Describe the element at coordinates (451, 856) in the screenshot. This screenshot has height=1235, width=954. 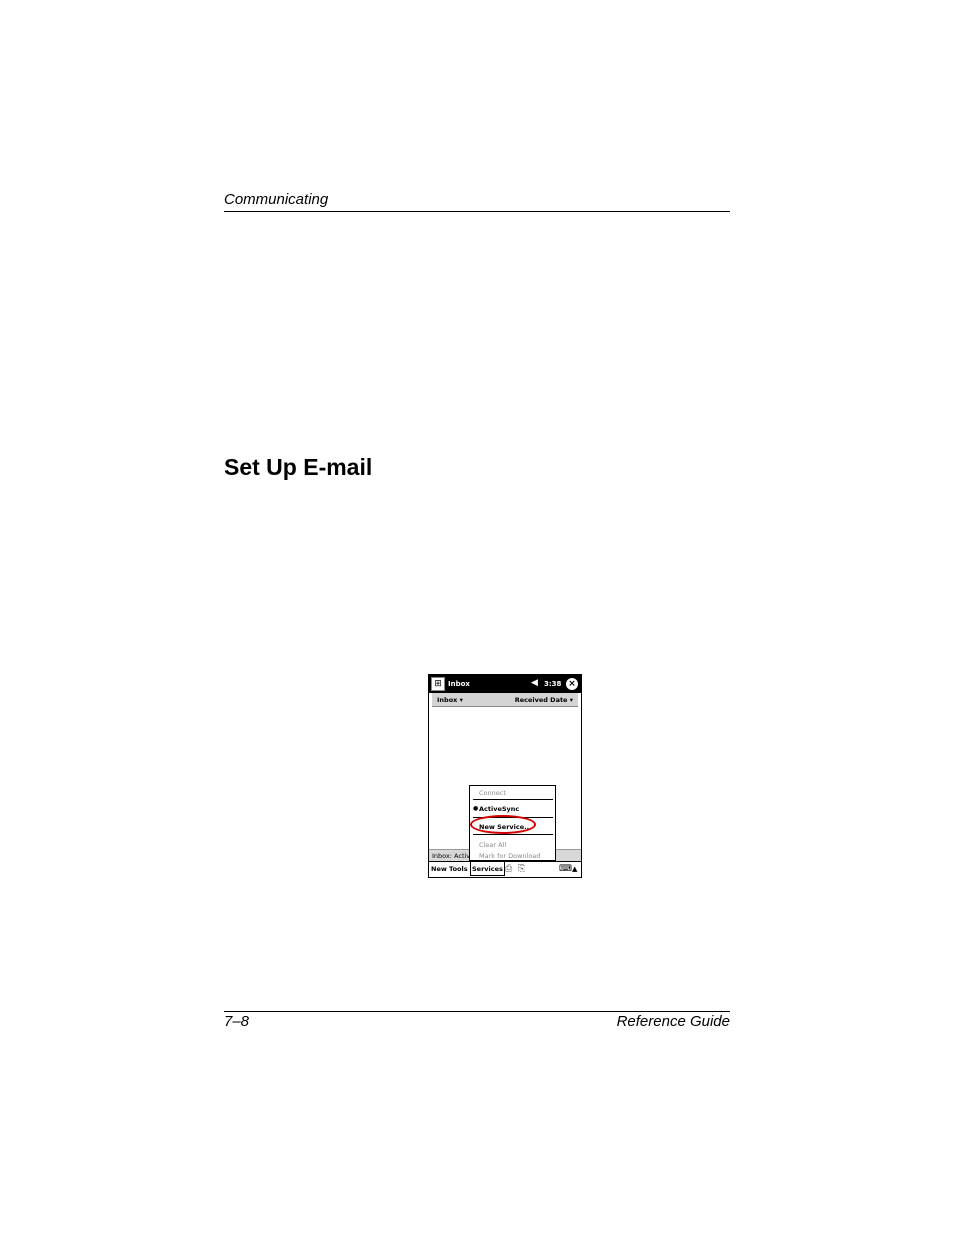
I see `status-text: Inbox: Activ` at that location.